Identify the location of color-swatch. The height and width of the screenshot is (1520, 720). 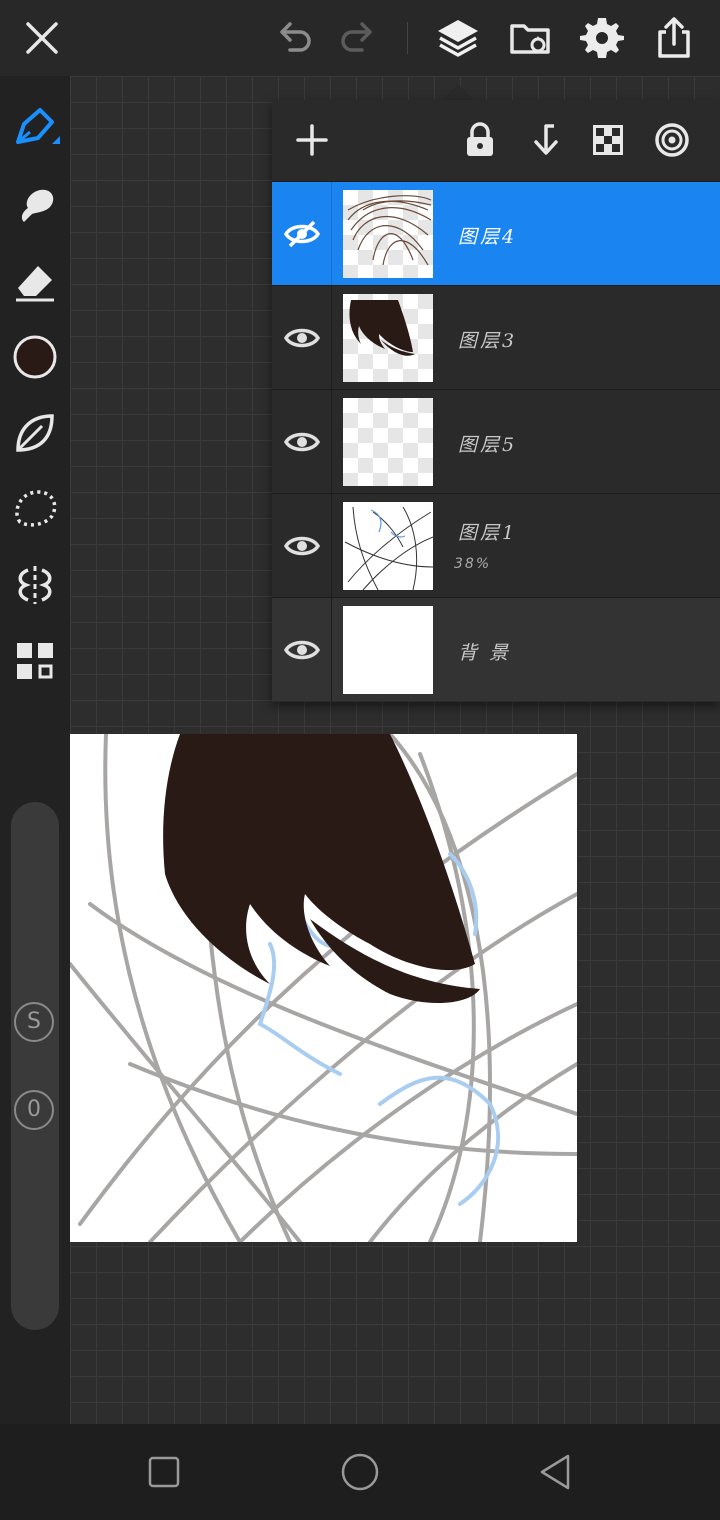
(35, 357).